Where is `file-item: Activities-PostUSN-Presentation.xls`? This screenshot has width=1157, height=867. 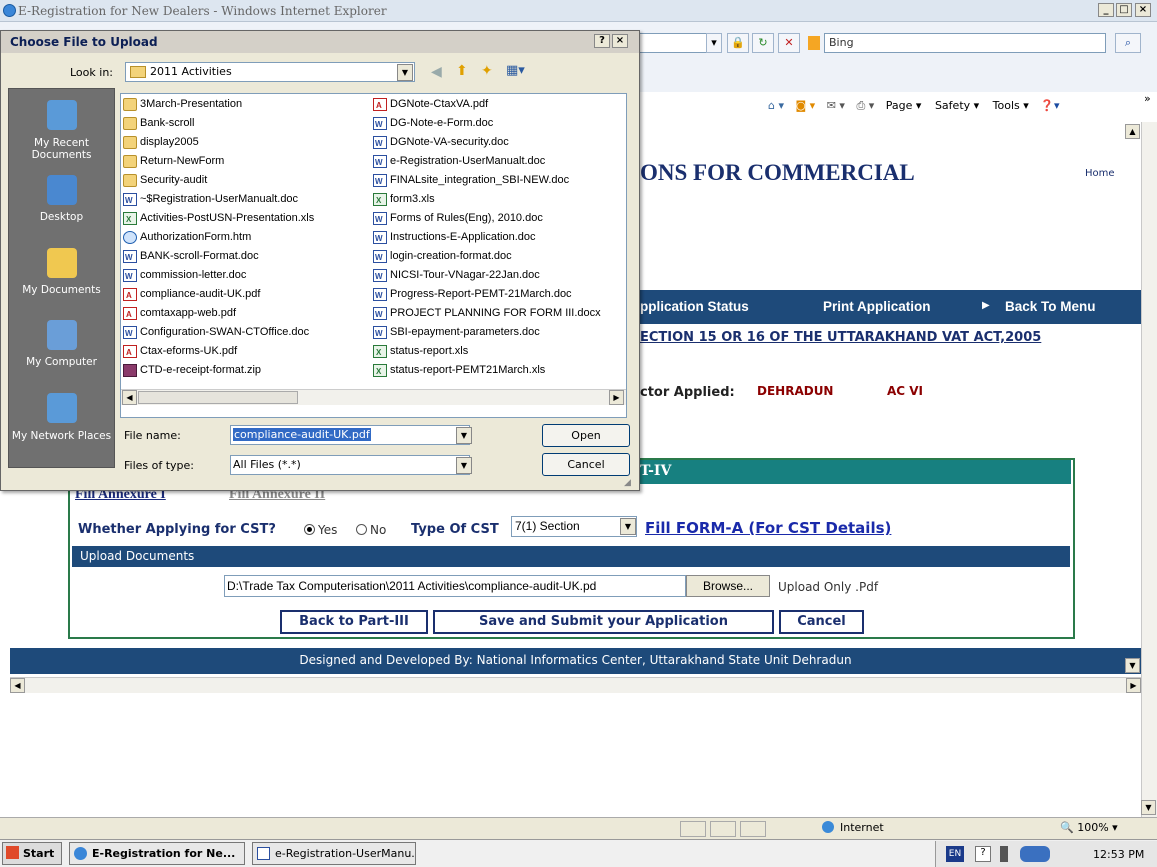 file-item: Activities-PostUSN-Presentation.xls is located at coordinates (218, 219).